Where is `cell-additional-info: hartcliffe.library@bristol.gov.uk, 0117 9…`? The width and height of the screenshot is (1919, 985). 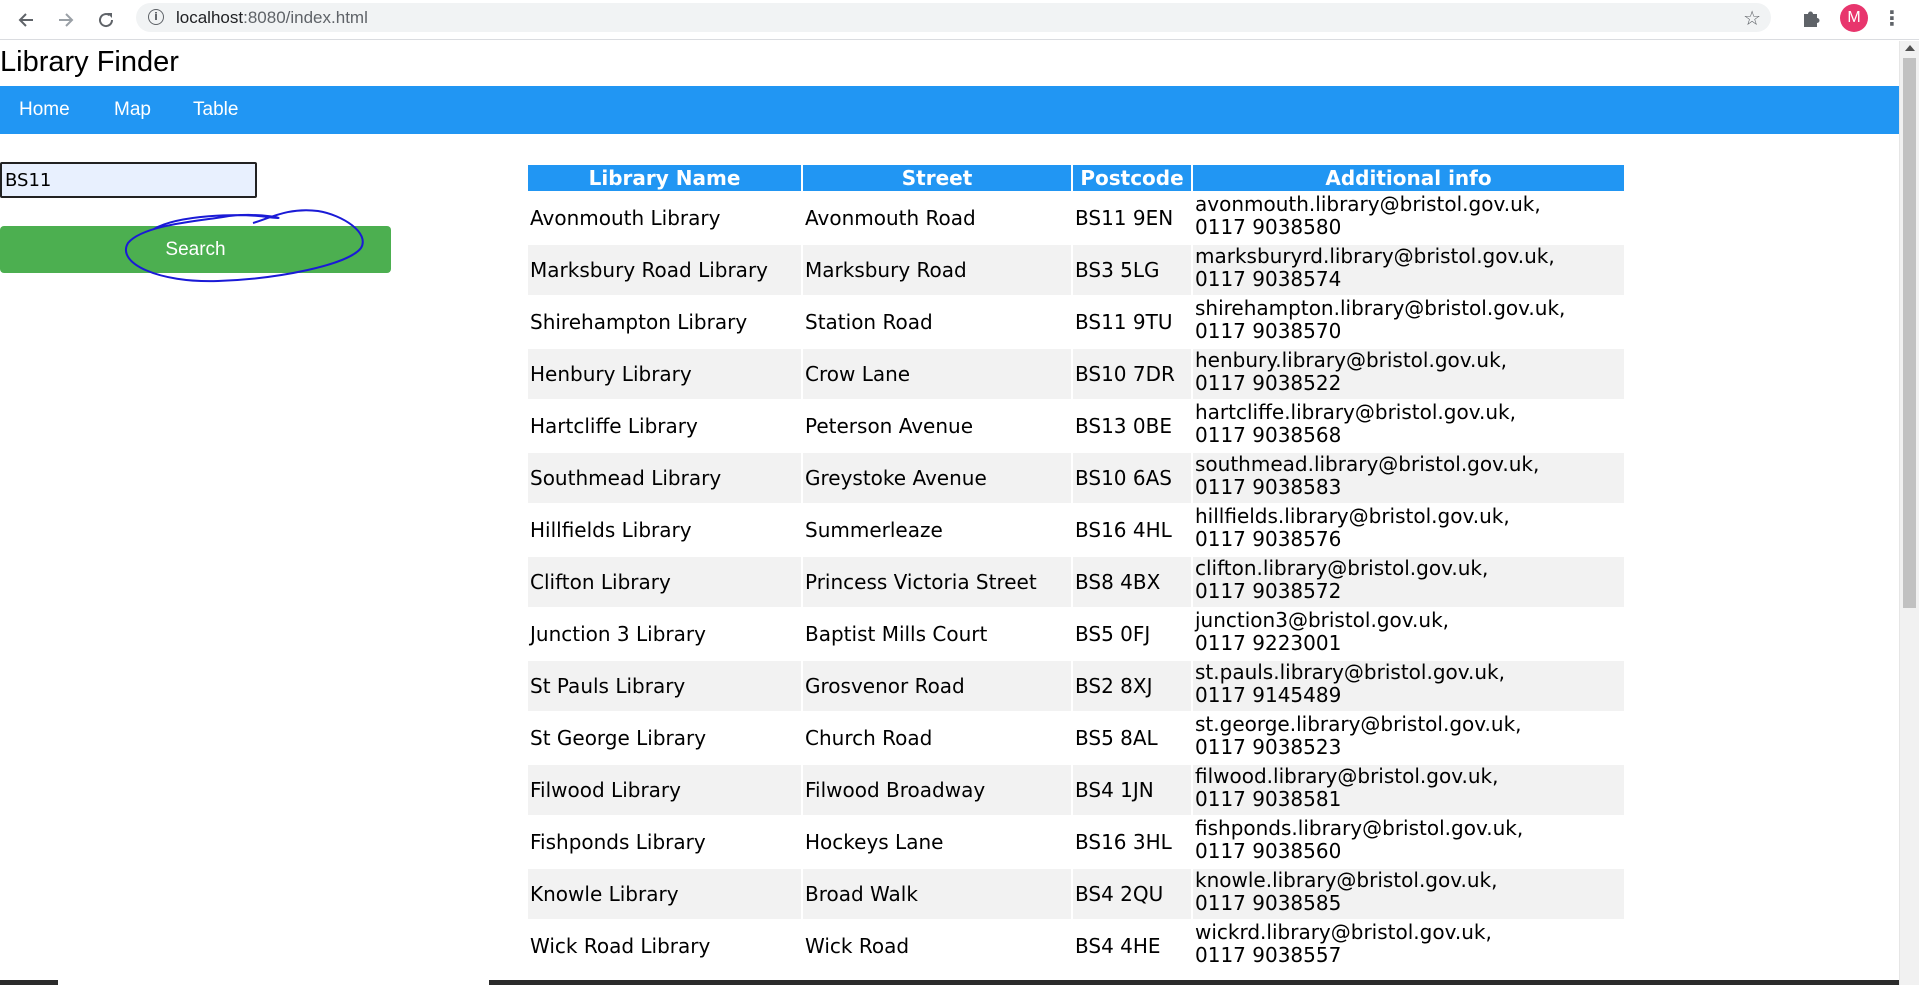 cell-additional-info: hartcliffe.library@bristol.gov.uk, 0117 9… is located at coordinates (1408, 426).